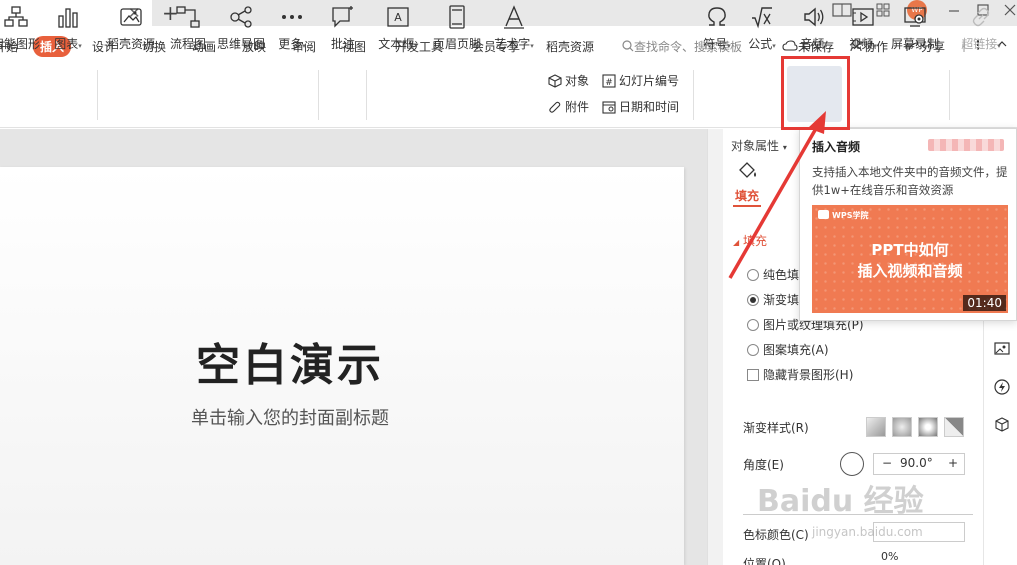 This screenshot has height=565, width=1017. I want to click on wordart-icon, so click(514, 17).